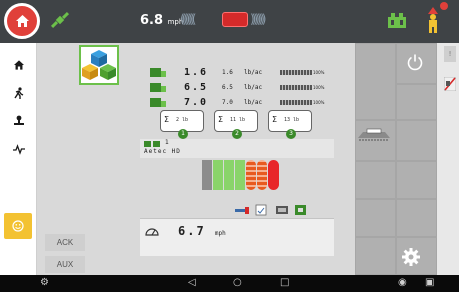 The image size is (459, 292). I want to click on rate-actual: 7.0, so click(196, 102).